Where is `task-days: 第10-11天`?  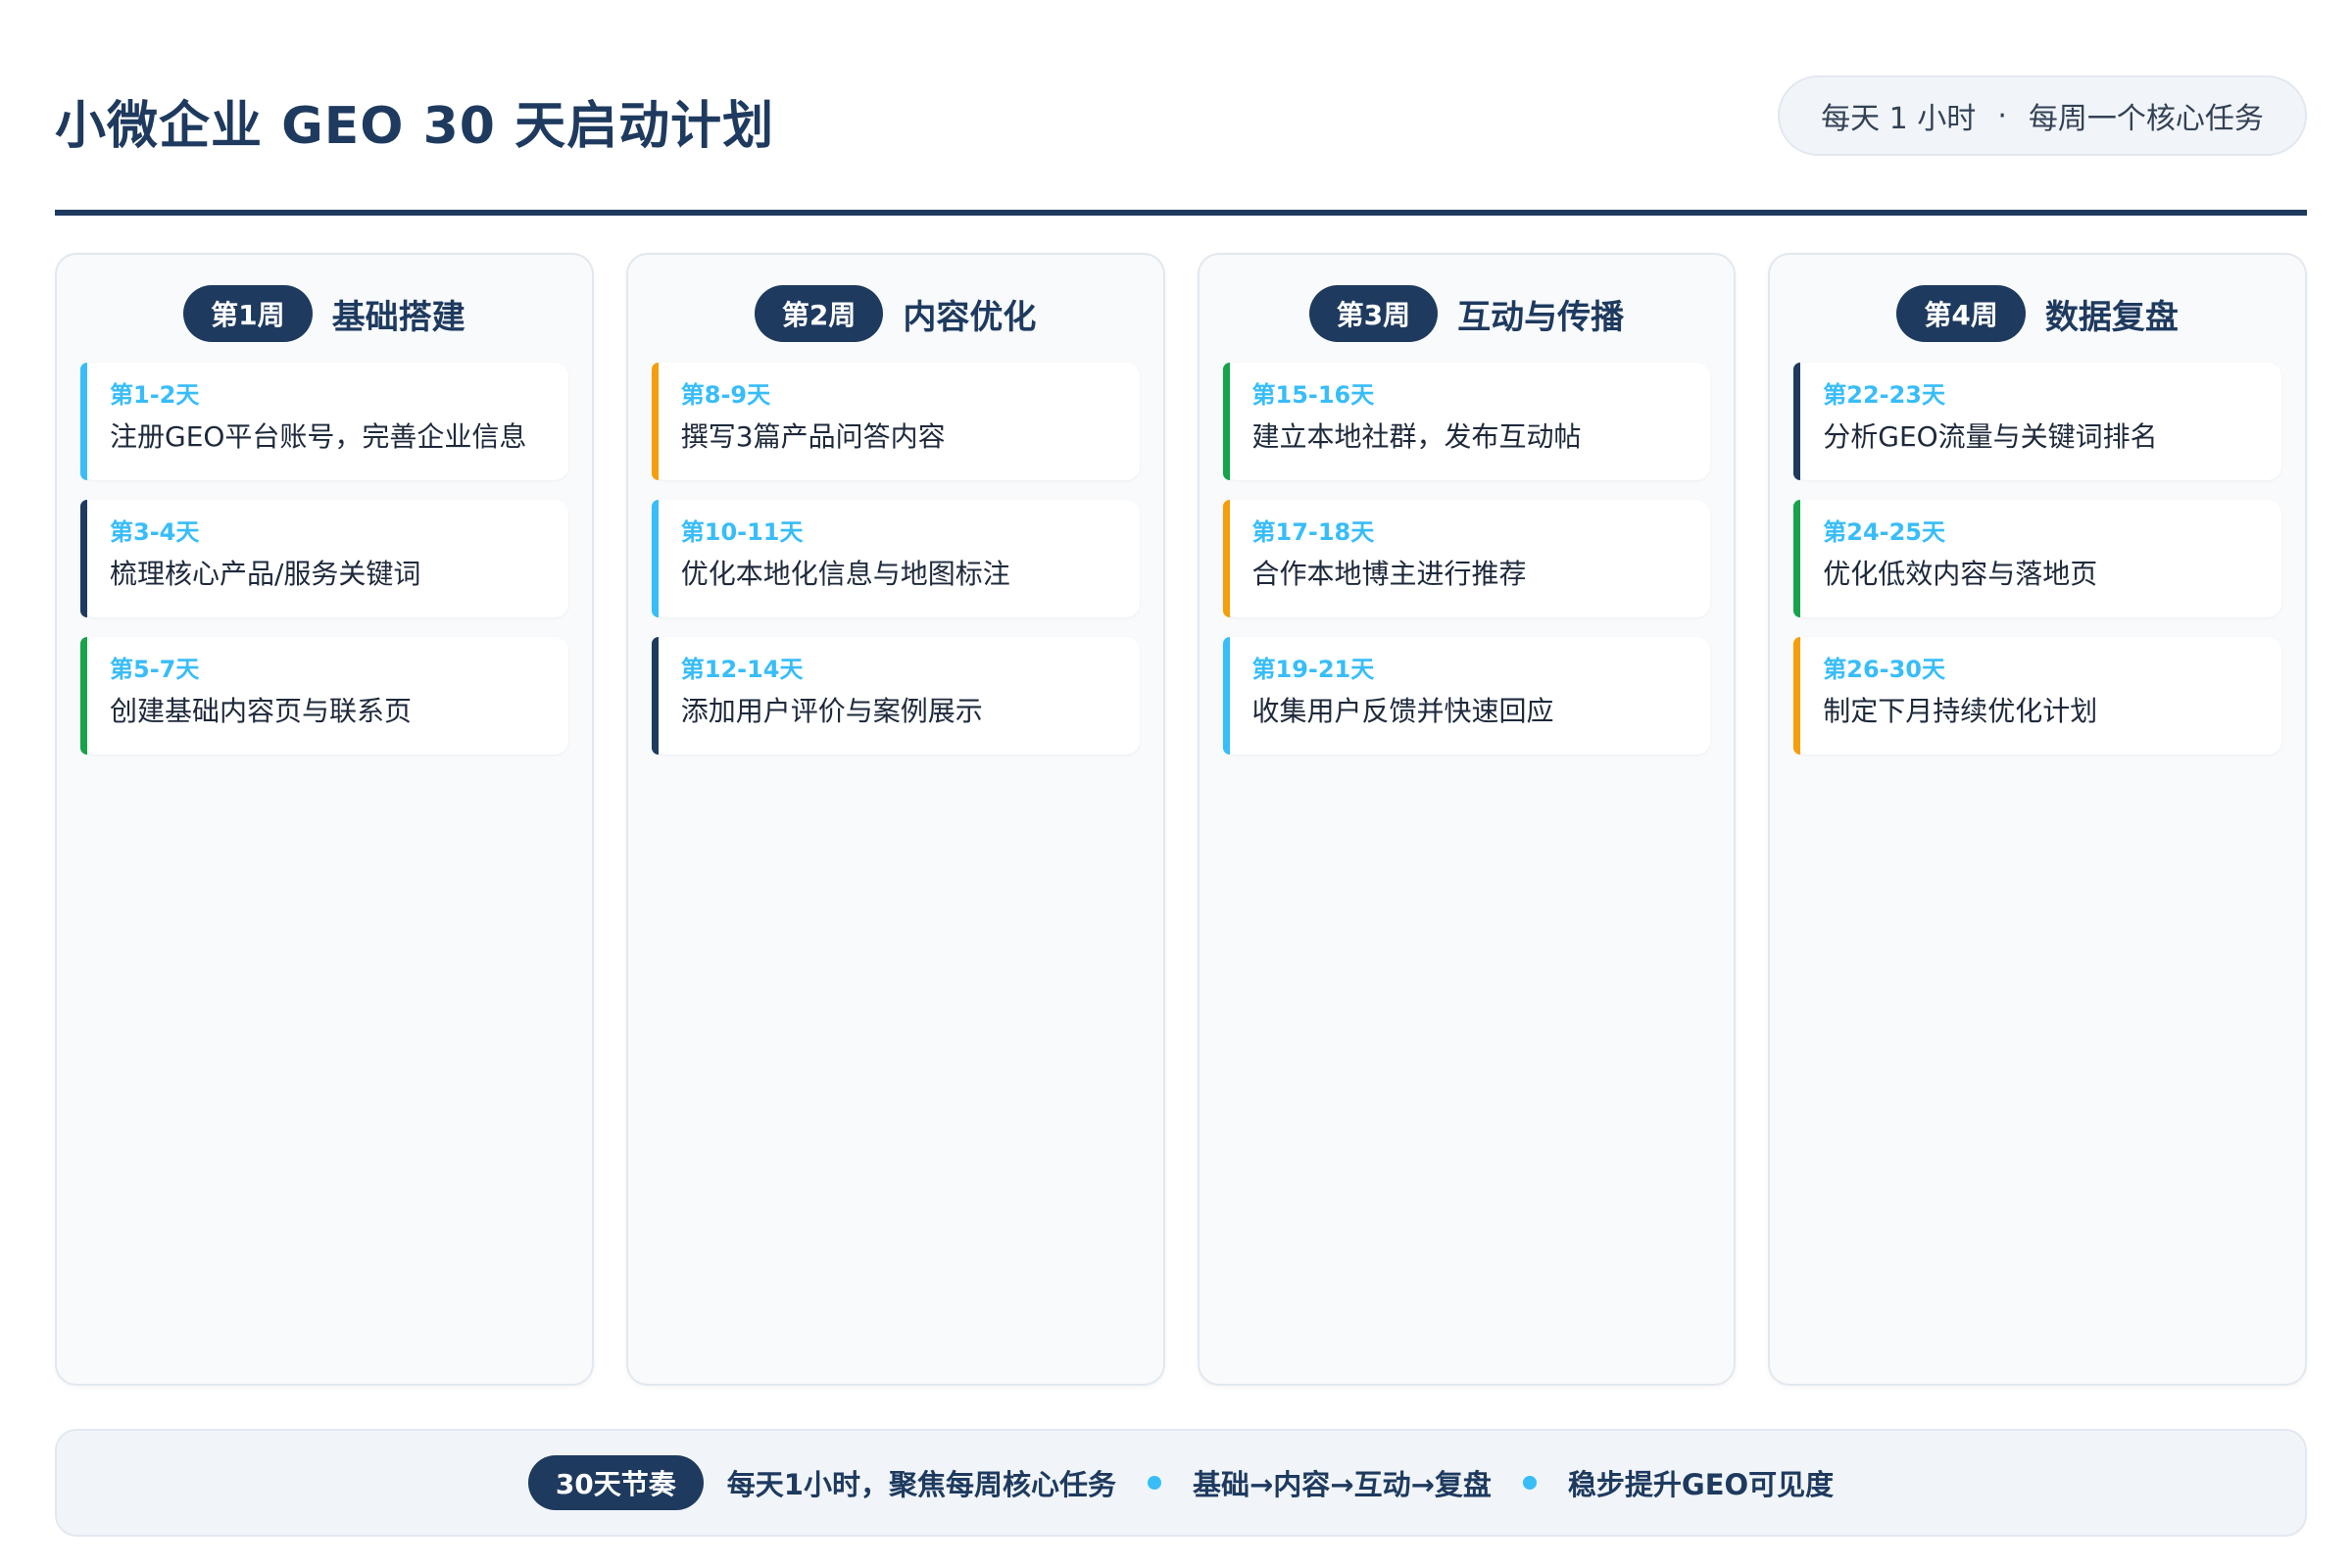
task-days: 第10-11天 is located at coordinates (742, 532).